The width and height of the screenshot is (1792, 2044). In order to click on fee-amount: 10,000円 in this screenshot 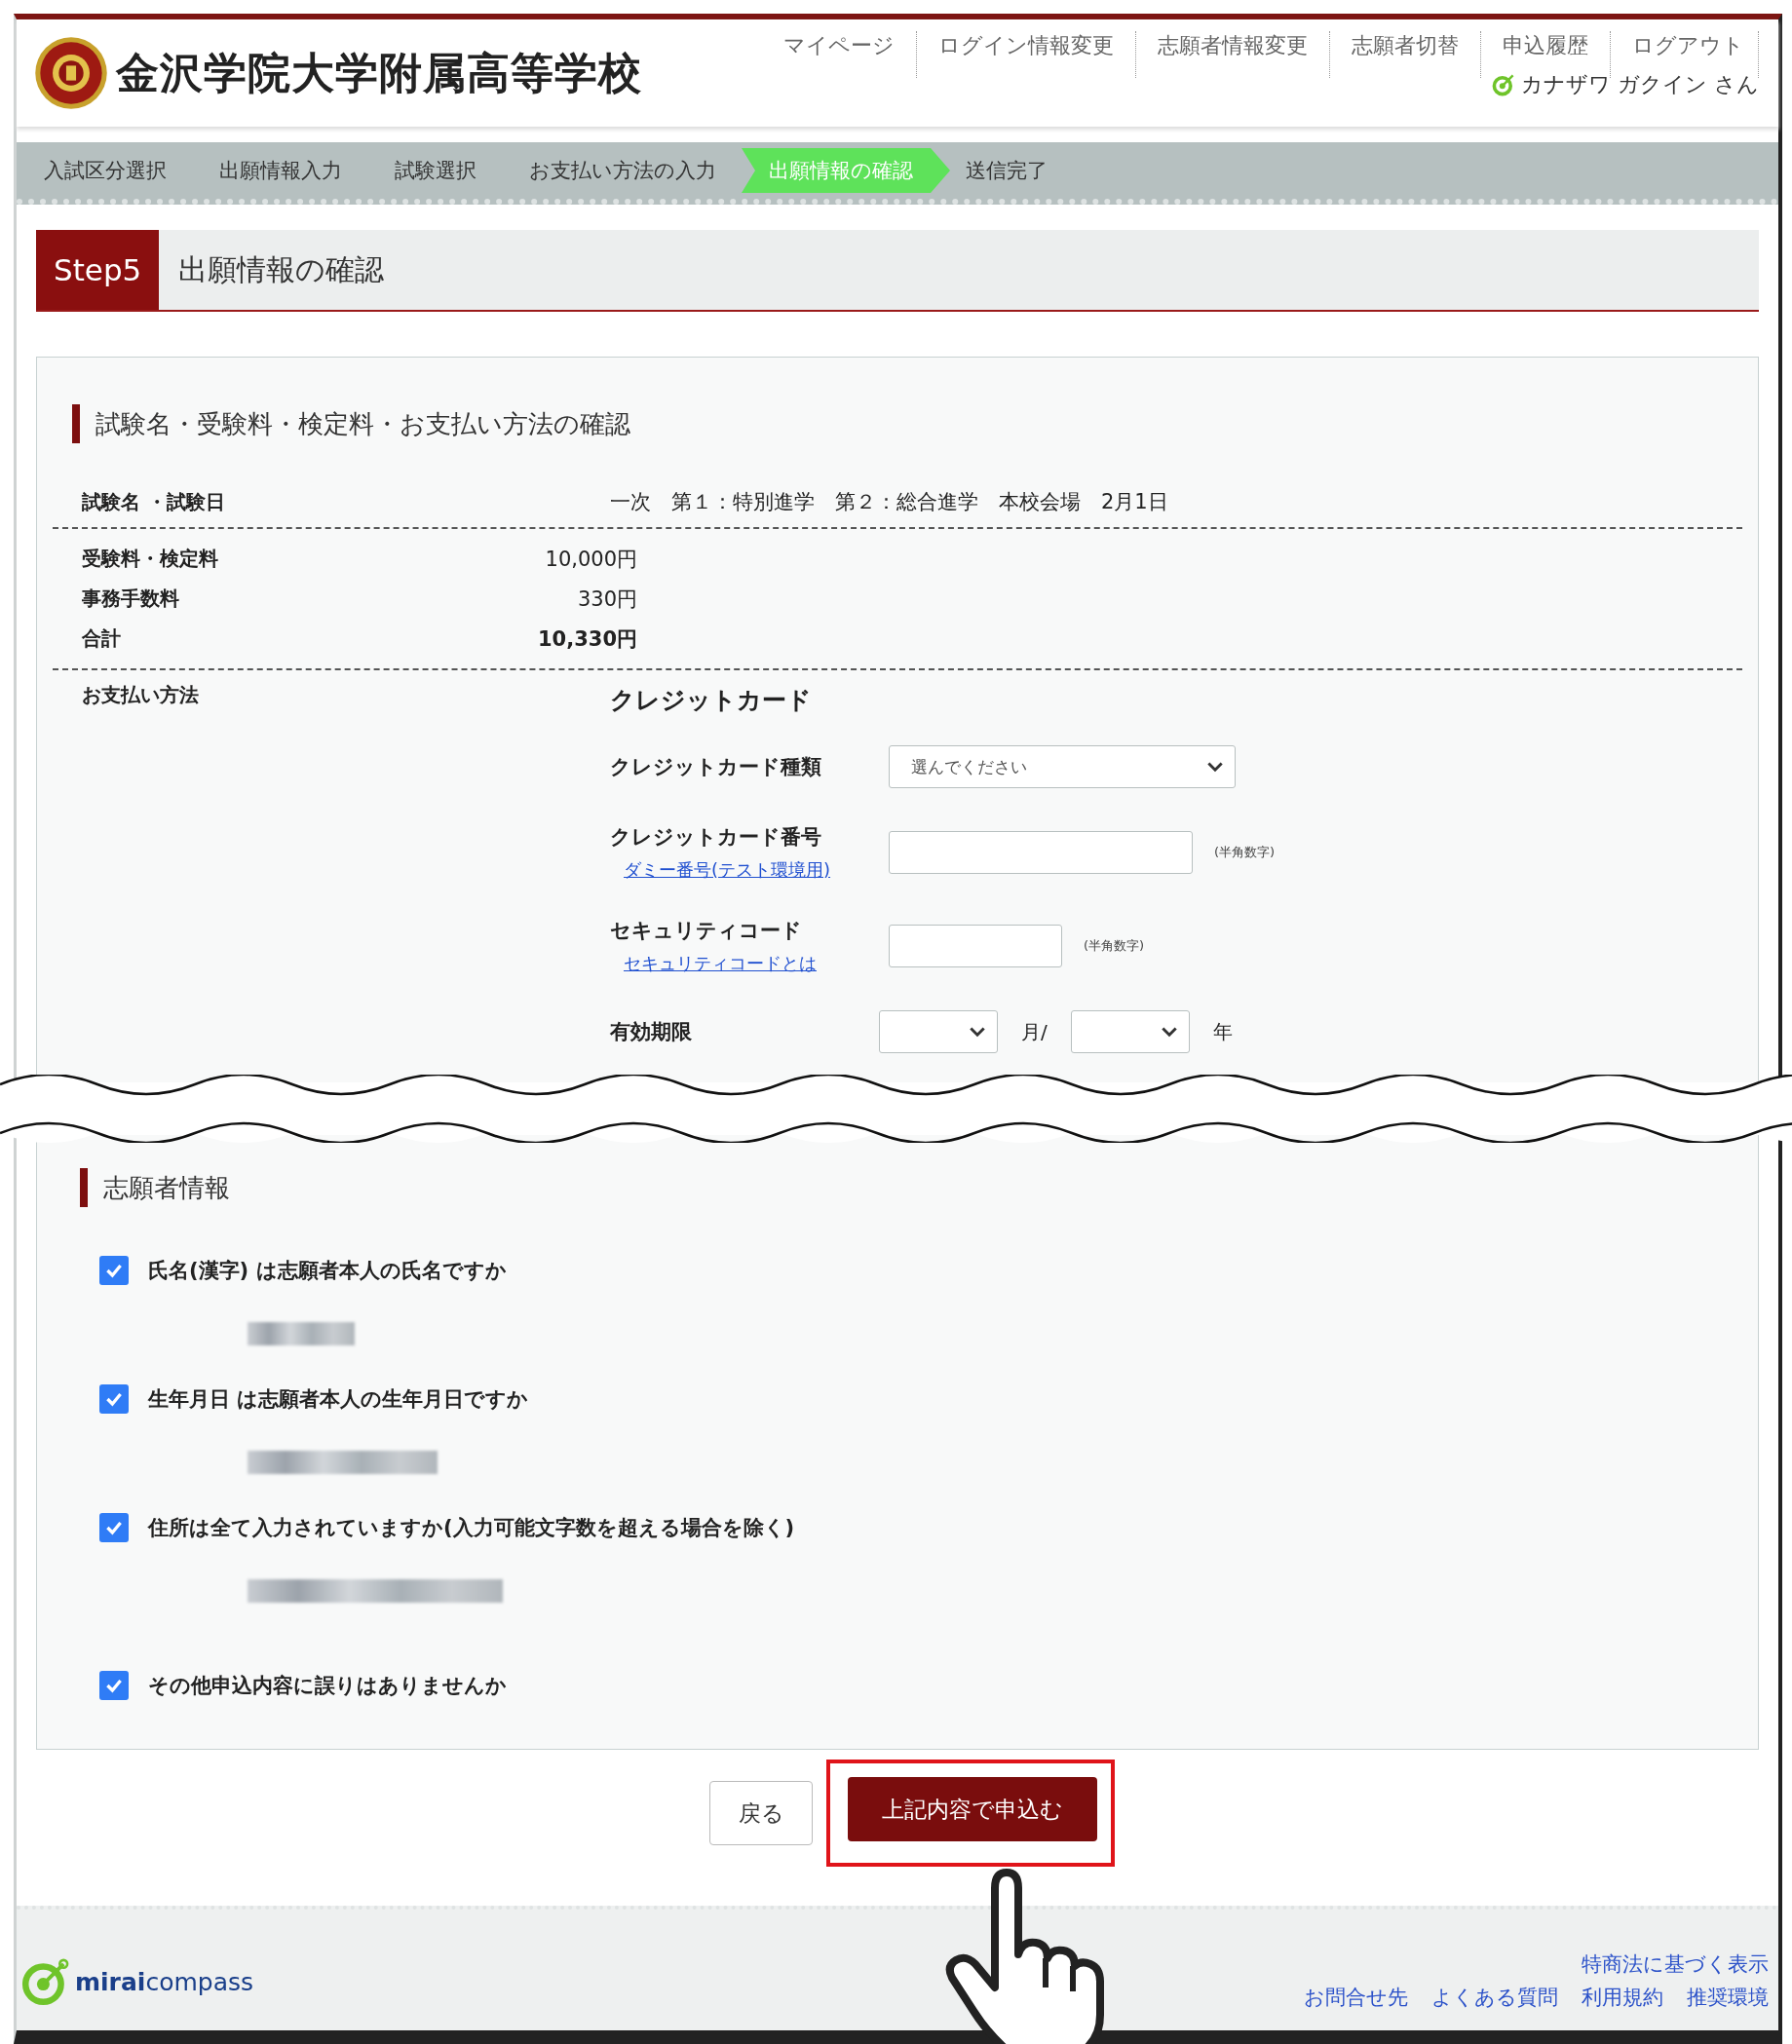, I will do `click(590, 559)`.